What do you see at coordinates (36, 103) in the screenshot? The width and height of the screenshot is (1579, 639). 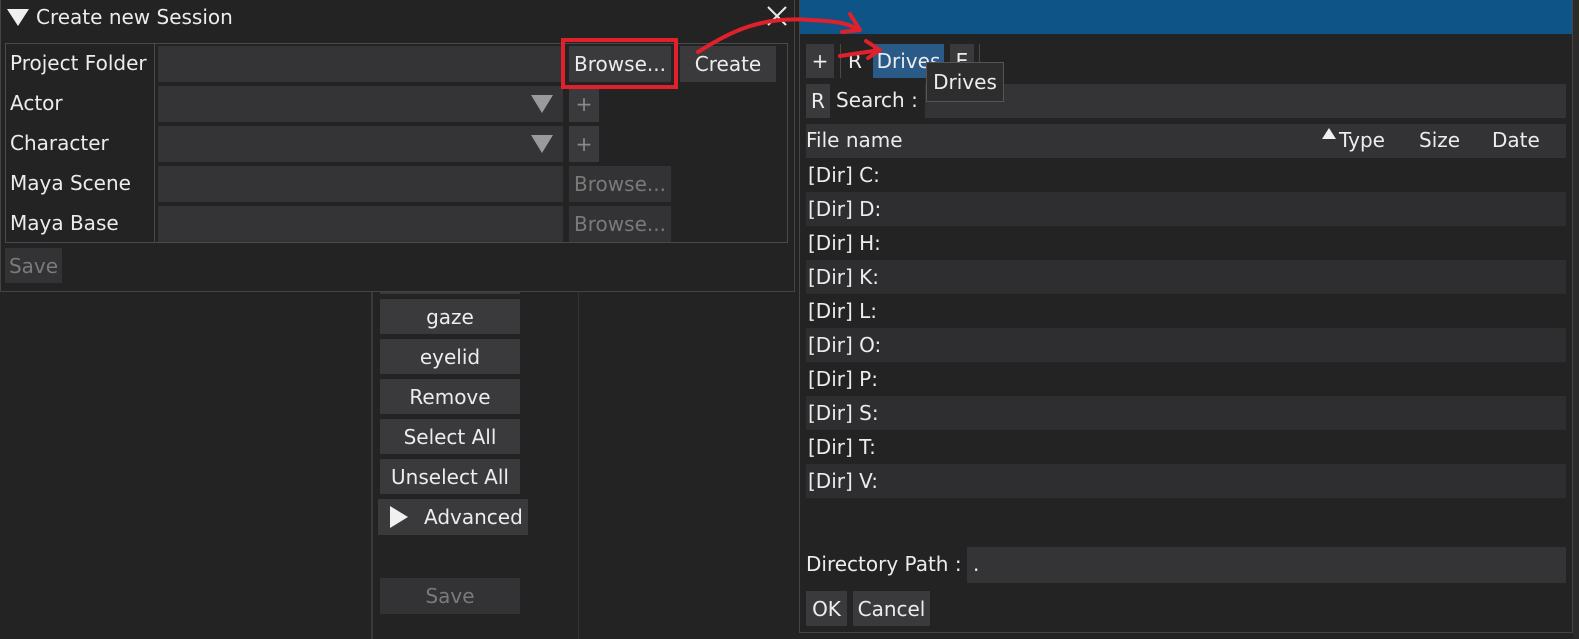 I see `actor-label: Actor` at bounding box center [36, 103].